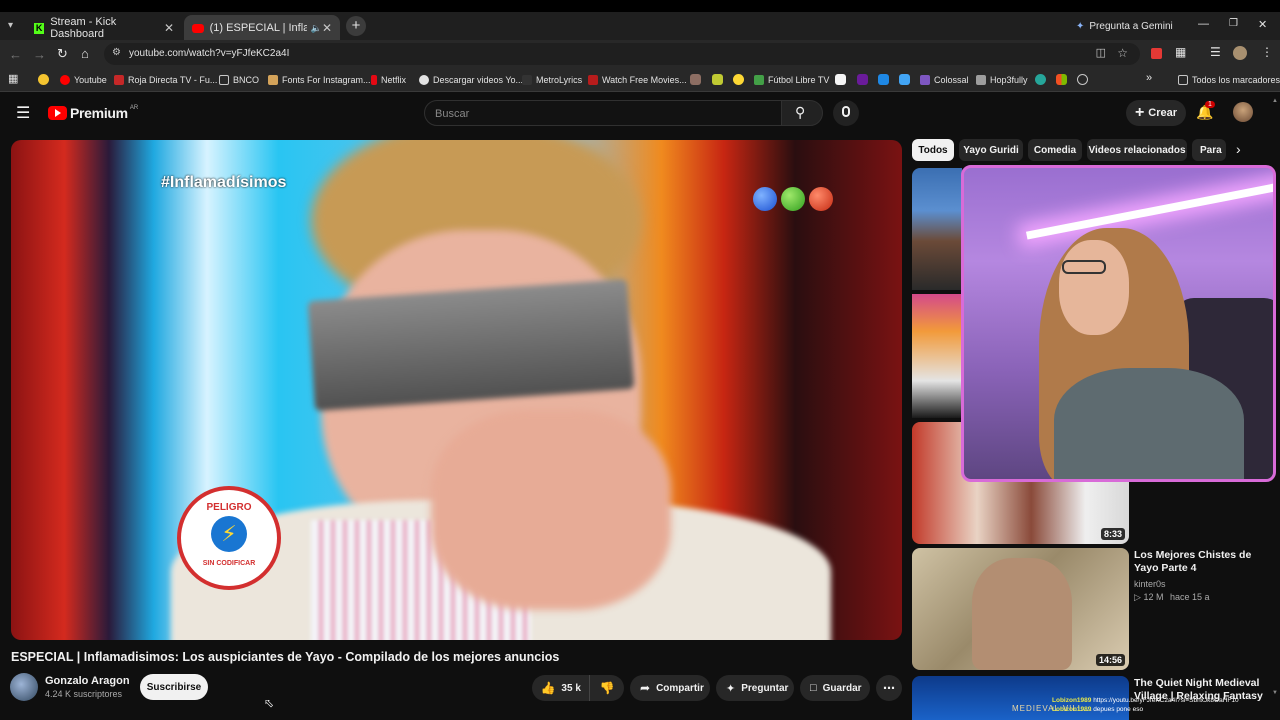 The height and width of the screenshot is (720, 1280). I want to click on bookmark-futbol-libre: Fútbol Libre TV, so click(791, 80).